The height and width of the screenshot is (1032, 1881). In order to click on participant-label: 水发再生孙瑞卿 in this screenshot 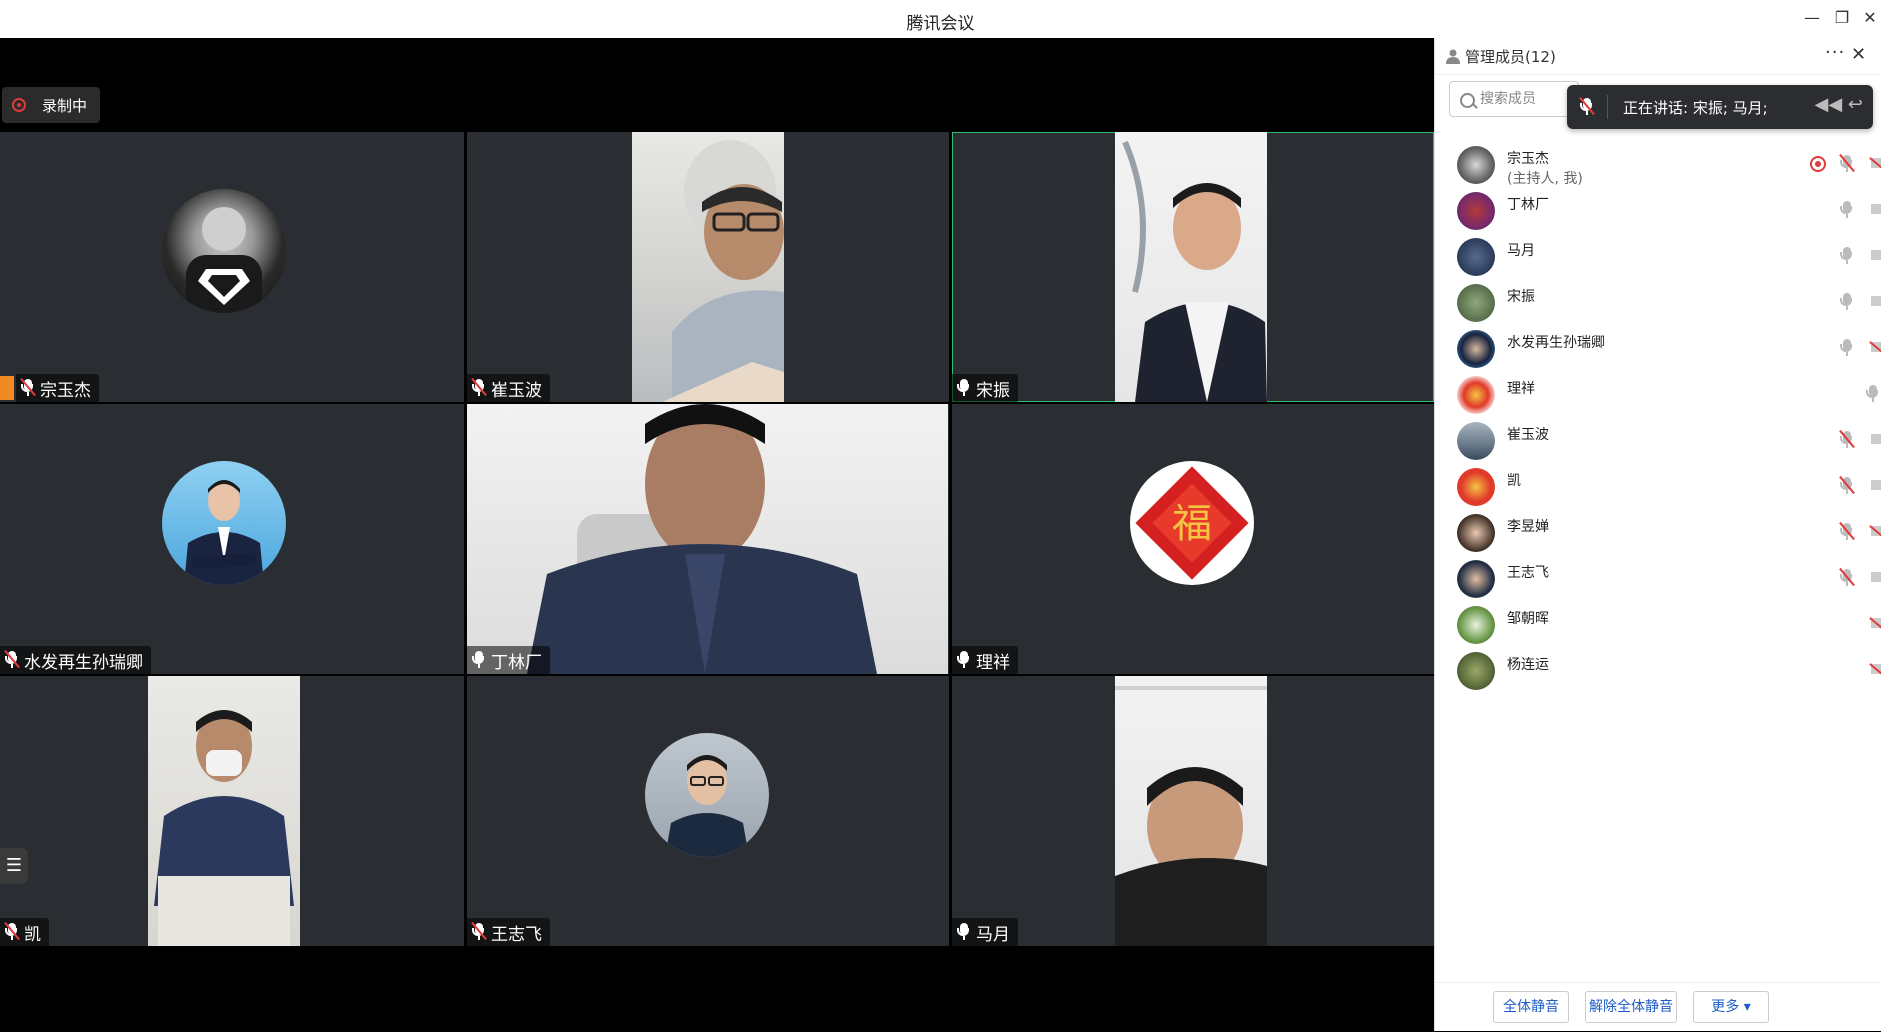, I will do `click(75, 660)`.